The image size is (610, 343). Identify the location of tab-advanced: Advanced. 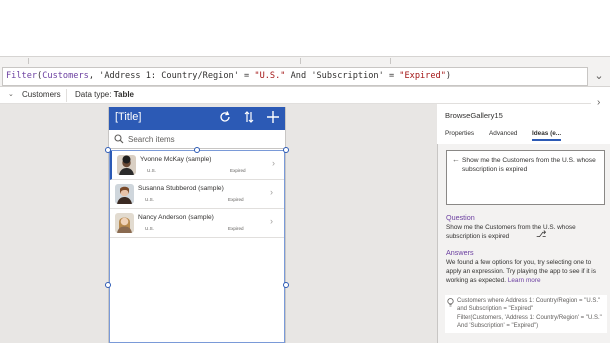
(503, 133).